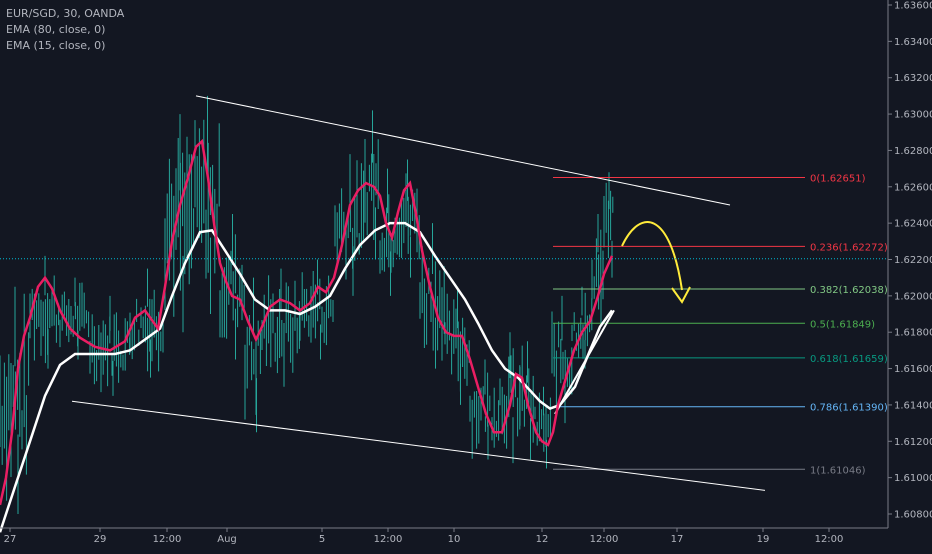 The height and width of the screenshot is (554, 932). Describe the element at coordinates (913, 42) in the screenshot. I see `y-tick-label: 1.63400` at that location.